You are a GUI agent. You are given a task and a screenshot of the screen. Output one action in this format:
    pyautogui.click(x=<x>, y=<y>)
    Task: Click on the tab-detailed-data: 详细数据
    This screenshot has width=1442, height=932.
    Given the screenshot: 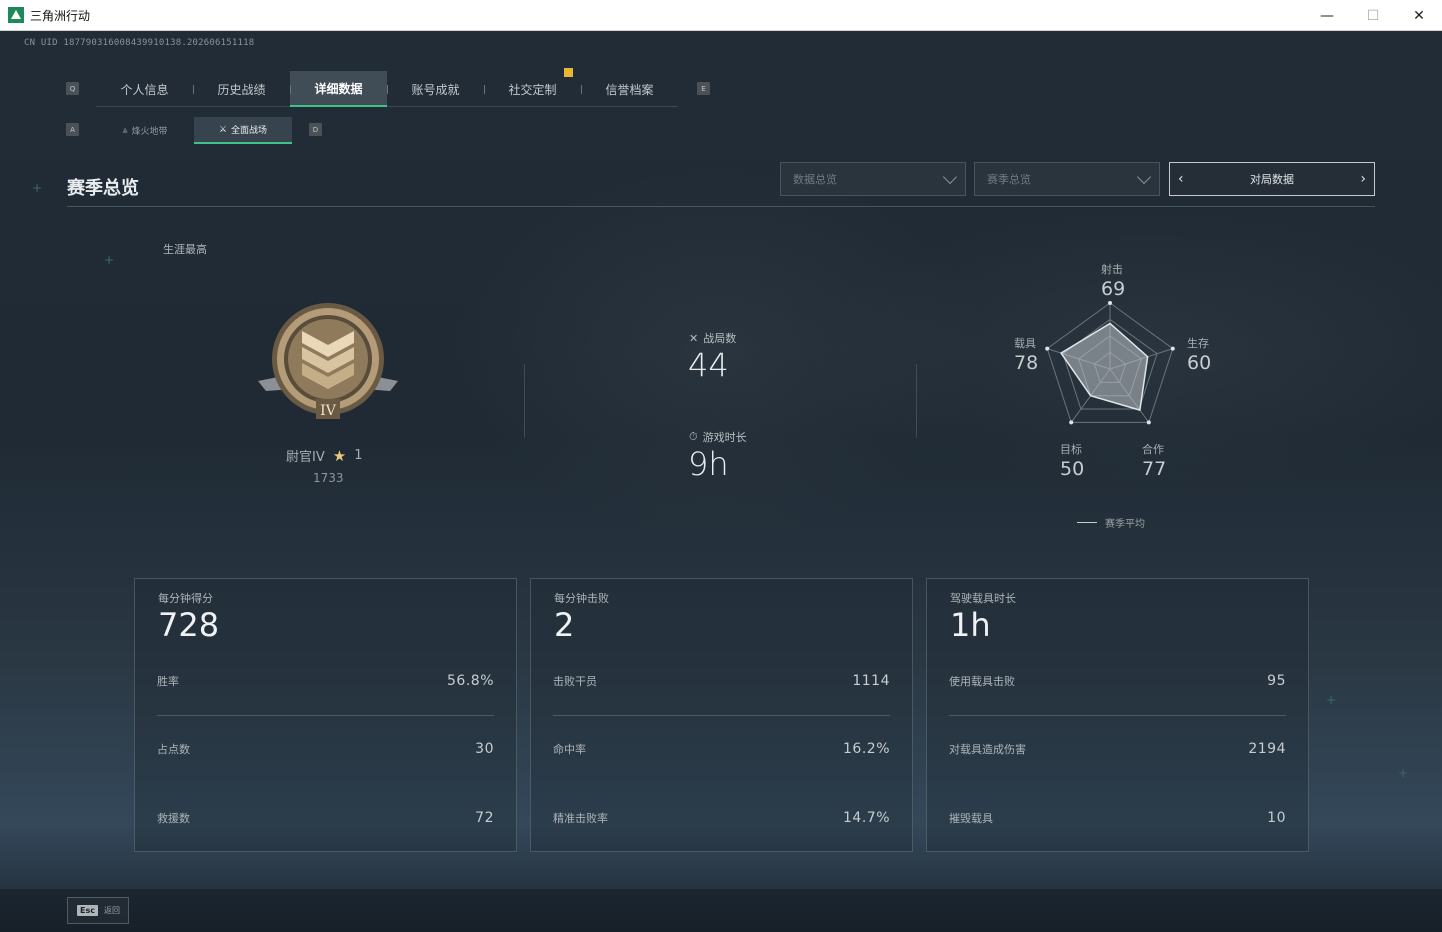 What is the action you would take?
    pyautogui.click(x=338, y=89)
    